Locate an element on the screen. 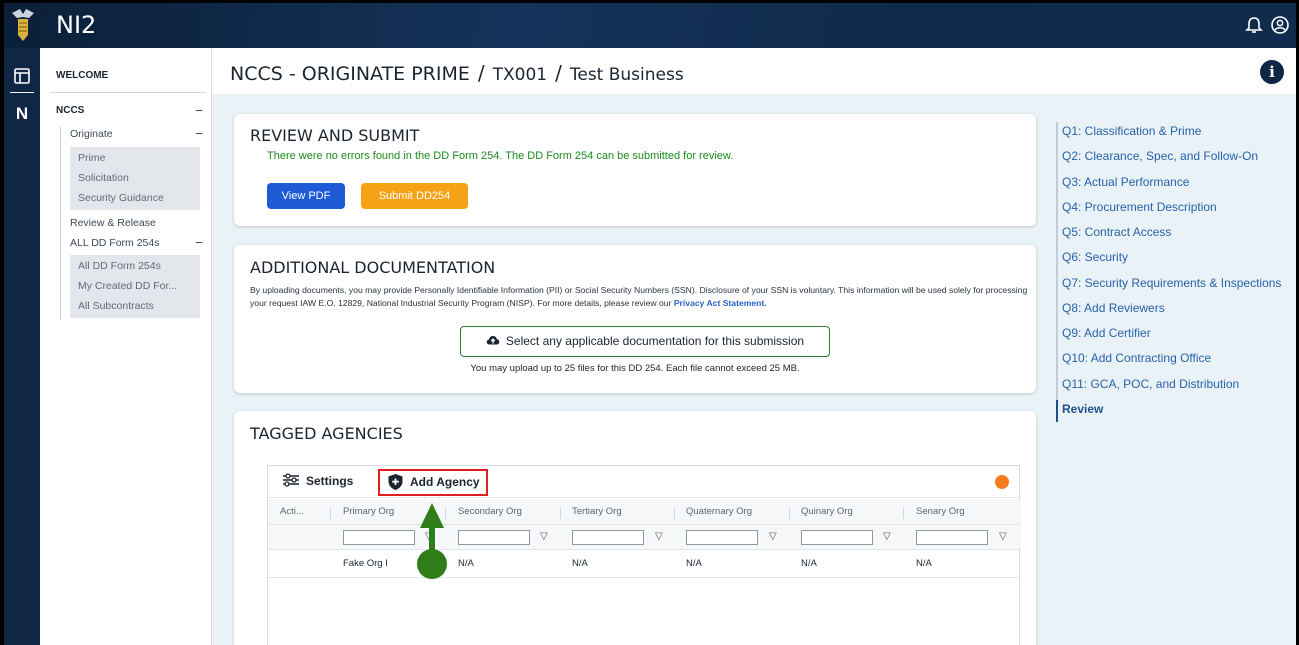 This screenshot has width=1299, height=645. toc-item-q8: Q8: Add Reviewers is located at coordinates (1113, 308).